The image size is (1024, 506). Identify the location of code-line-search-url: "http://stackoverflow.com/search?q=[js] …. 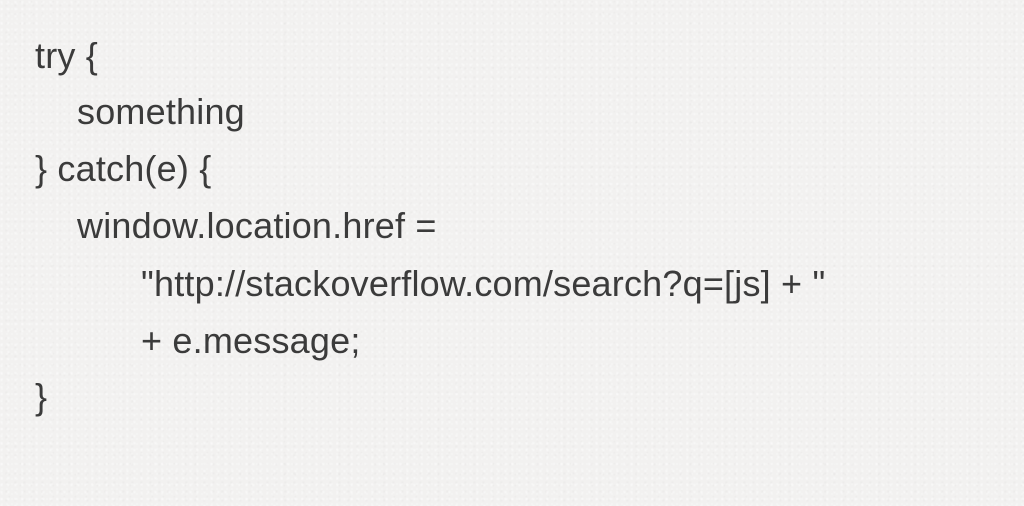
(483, 283).